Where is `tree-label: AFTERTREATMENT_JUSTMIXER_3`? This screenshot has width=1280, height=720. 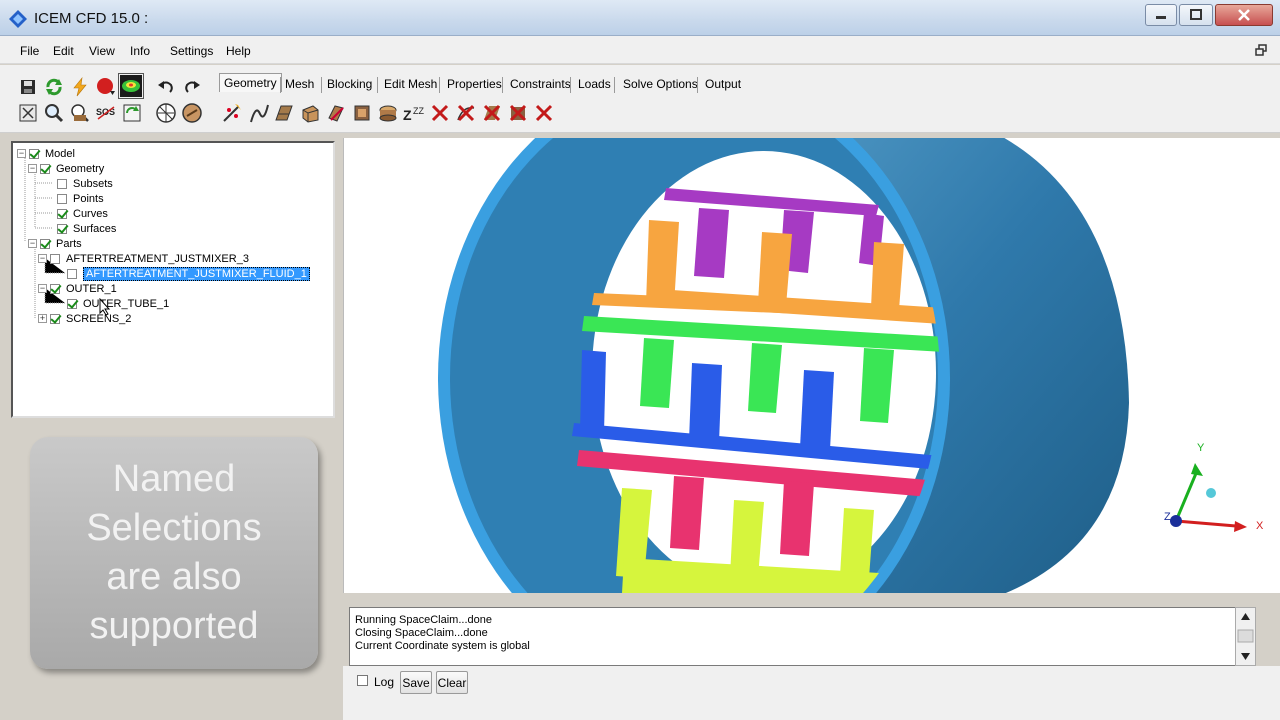
tree-label: AFTERTREATMENT_JUSTMIXER_3 is located at coordinates (157, 258).